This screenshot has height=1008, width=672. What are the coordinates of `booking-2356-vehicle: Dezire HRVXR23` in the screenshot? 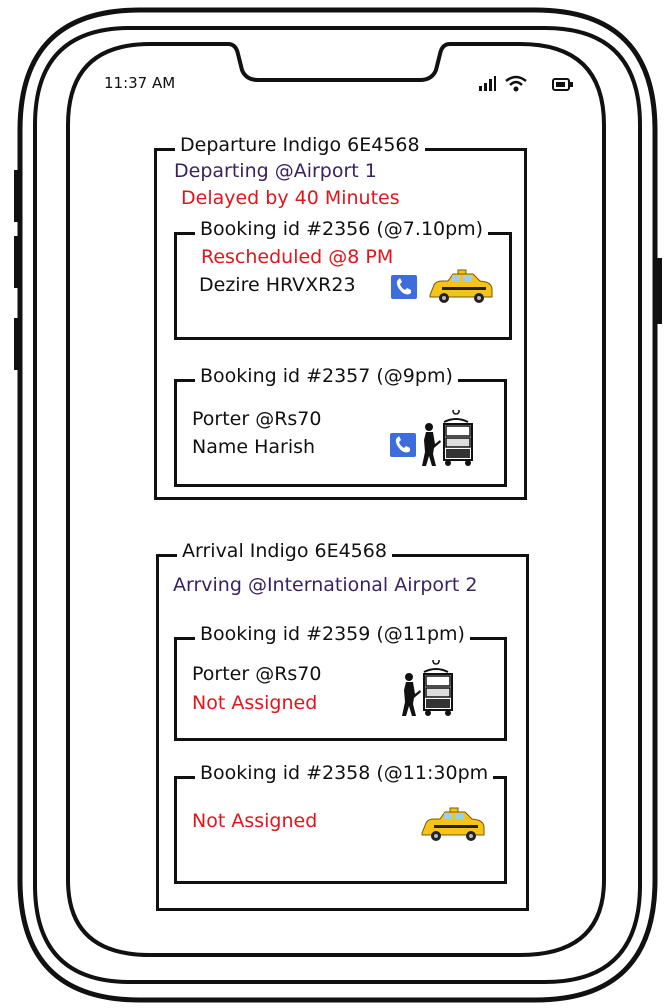 It's located at (277, 285).